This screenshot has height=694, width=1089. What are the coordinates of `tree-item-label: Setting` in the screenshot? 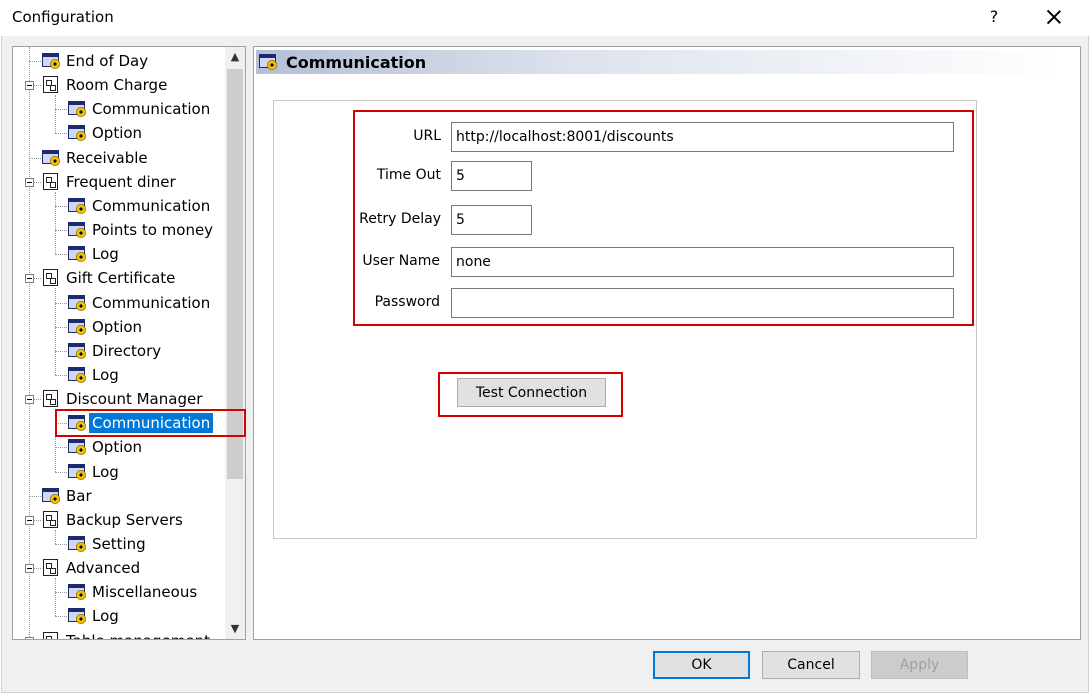 It's located at (119, 544).